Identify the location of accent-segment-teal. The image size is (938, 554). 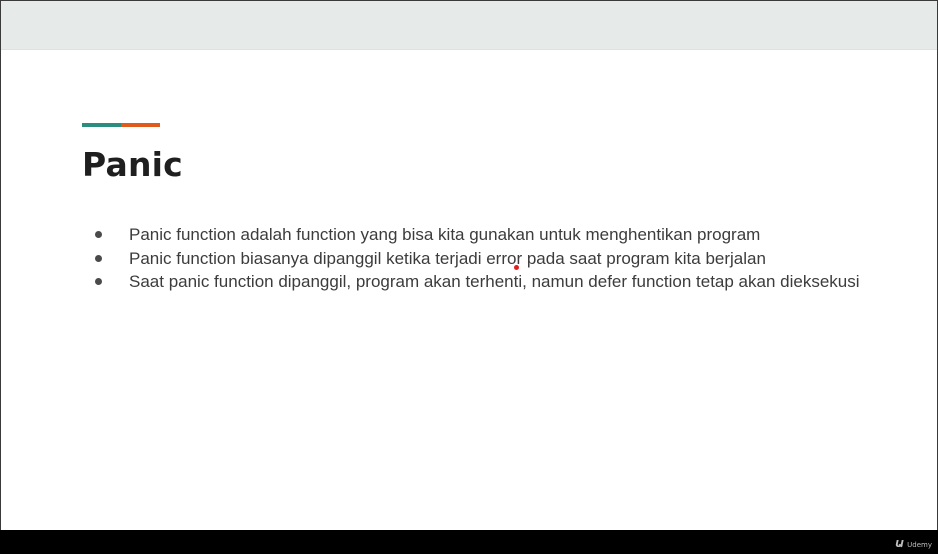
(101, 125).